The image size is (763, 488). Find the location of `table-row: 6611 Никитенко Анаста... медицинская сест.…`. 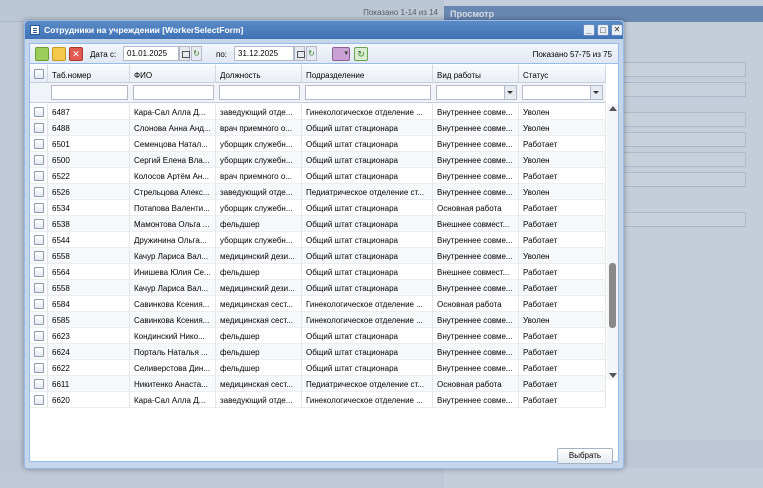

table-row: 6611 Никитенко Анаста... медицинская сест.… is located at coordinates (318, 384).